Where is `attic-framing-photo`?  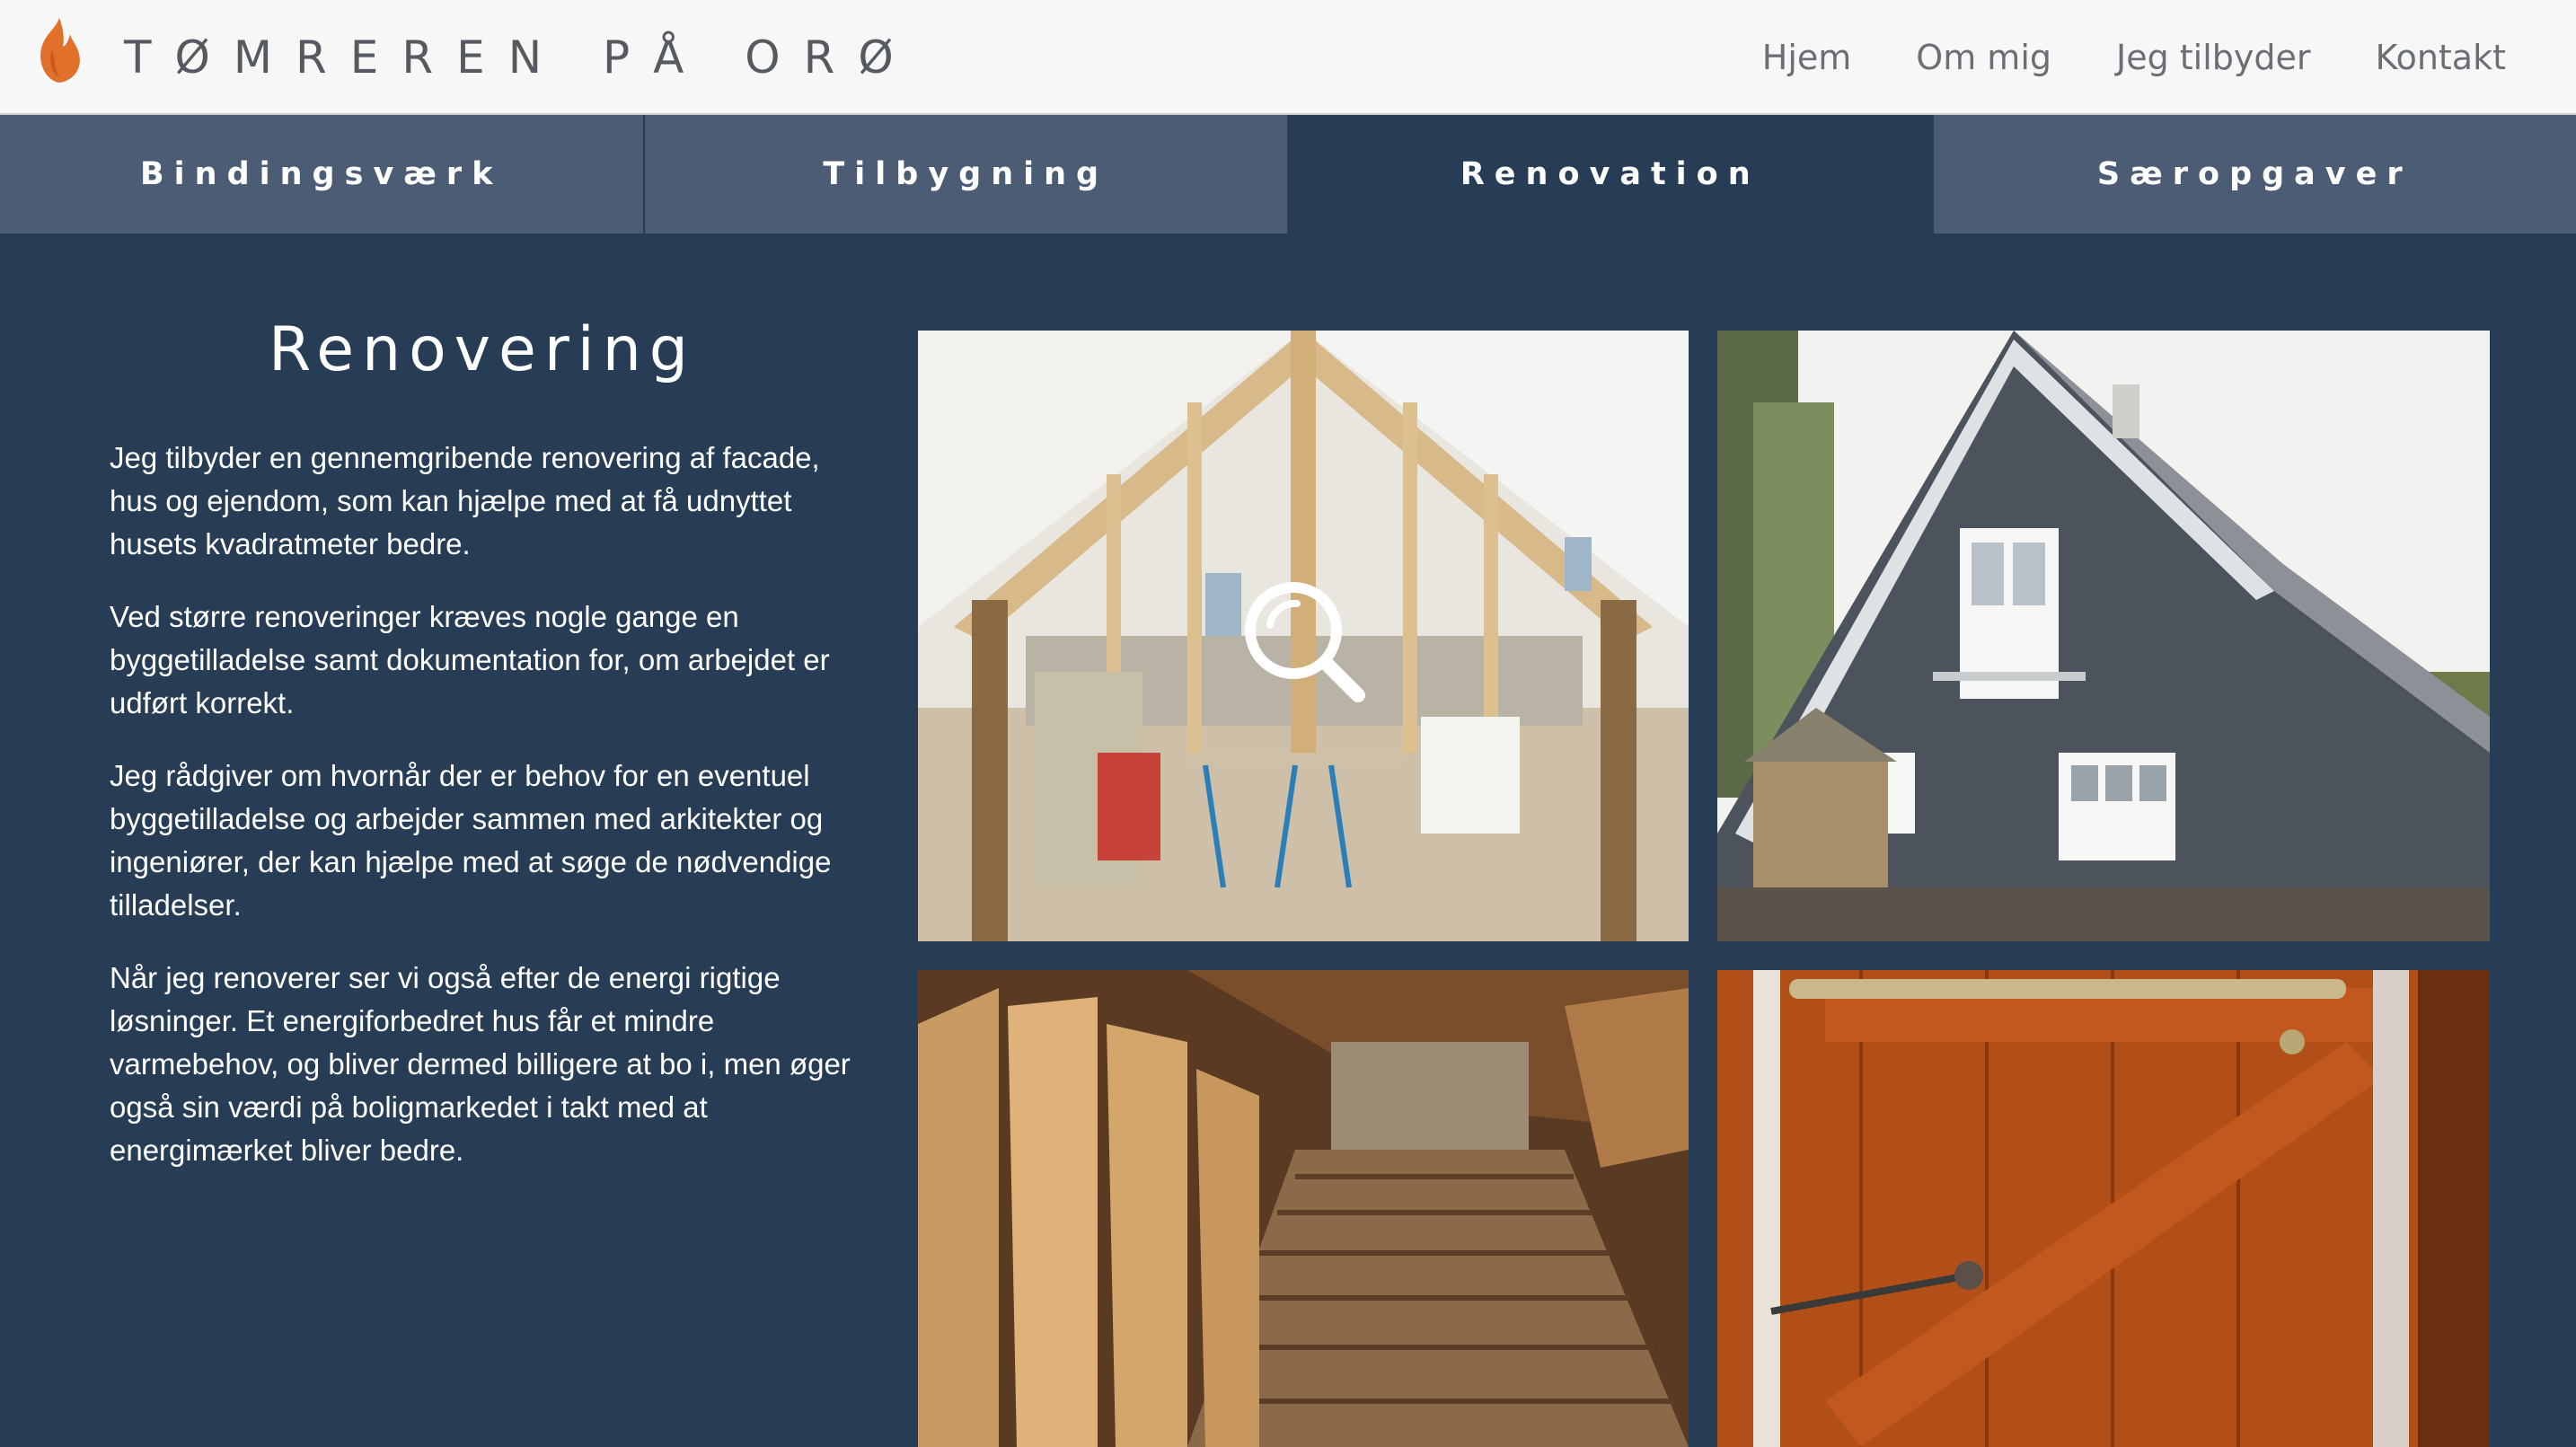
attic-framing-photo is located at coordinates (1303, 636).